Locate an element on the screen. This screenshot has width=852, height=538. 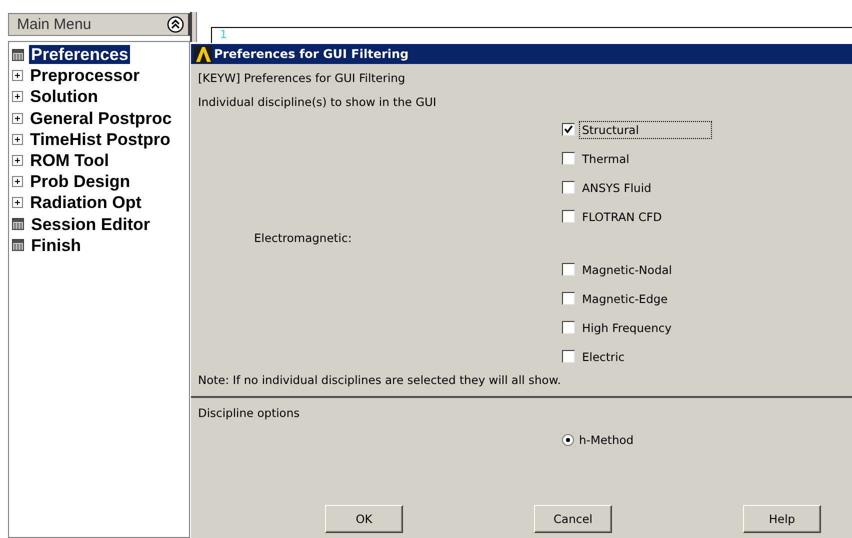
check-icon is located at coordinates (568, 129).